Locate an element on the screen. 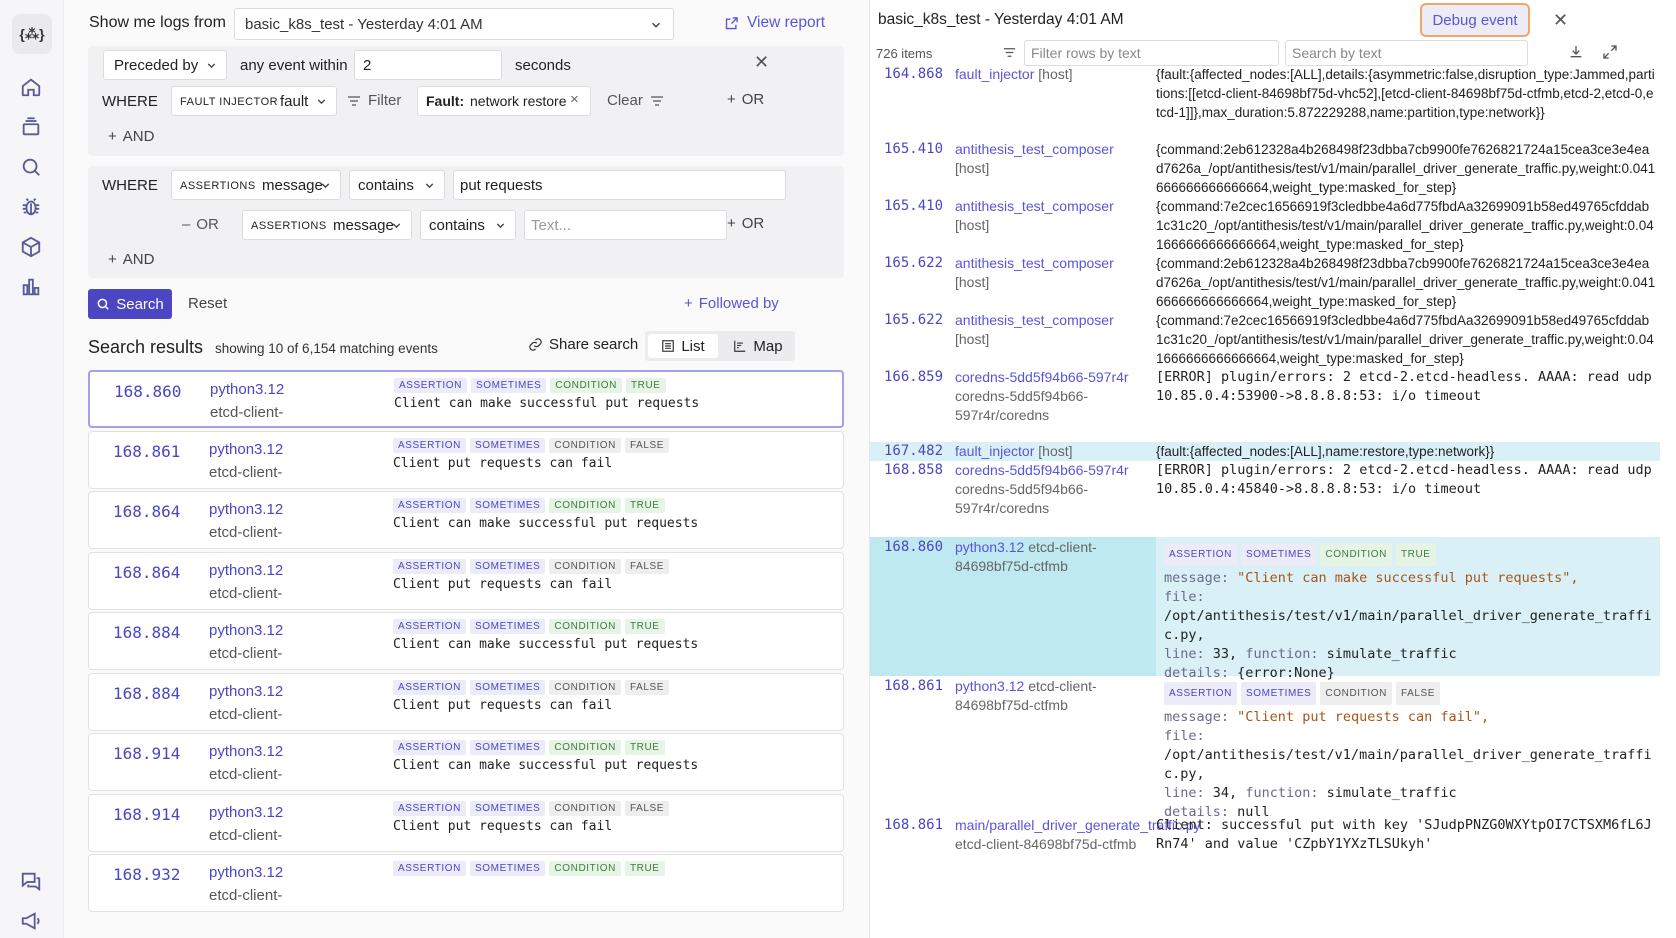 The height and width of the screenshot is (938, 1676). condition-field-select: ASSERTIONS message is located at coordinates (256, 185).